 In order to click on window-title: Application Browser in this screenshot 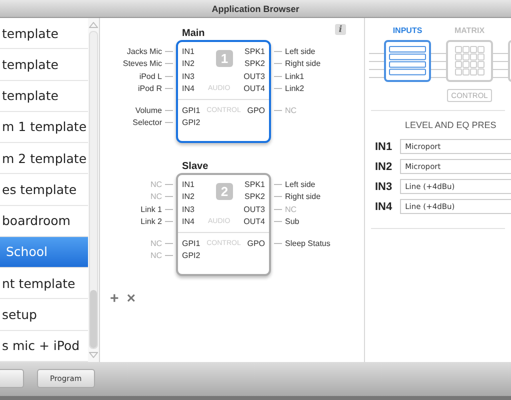, I will do `click(256, 9)`.